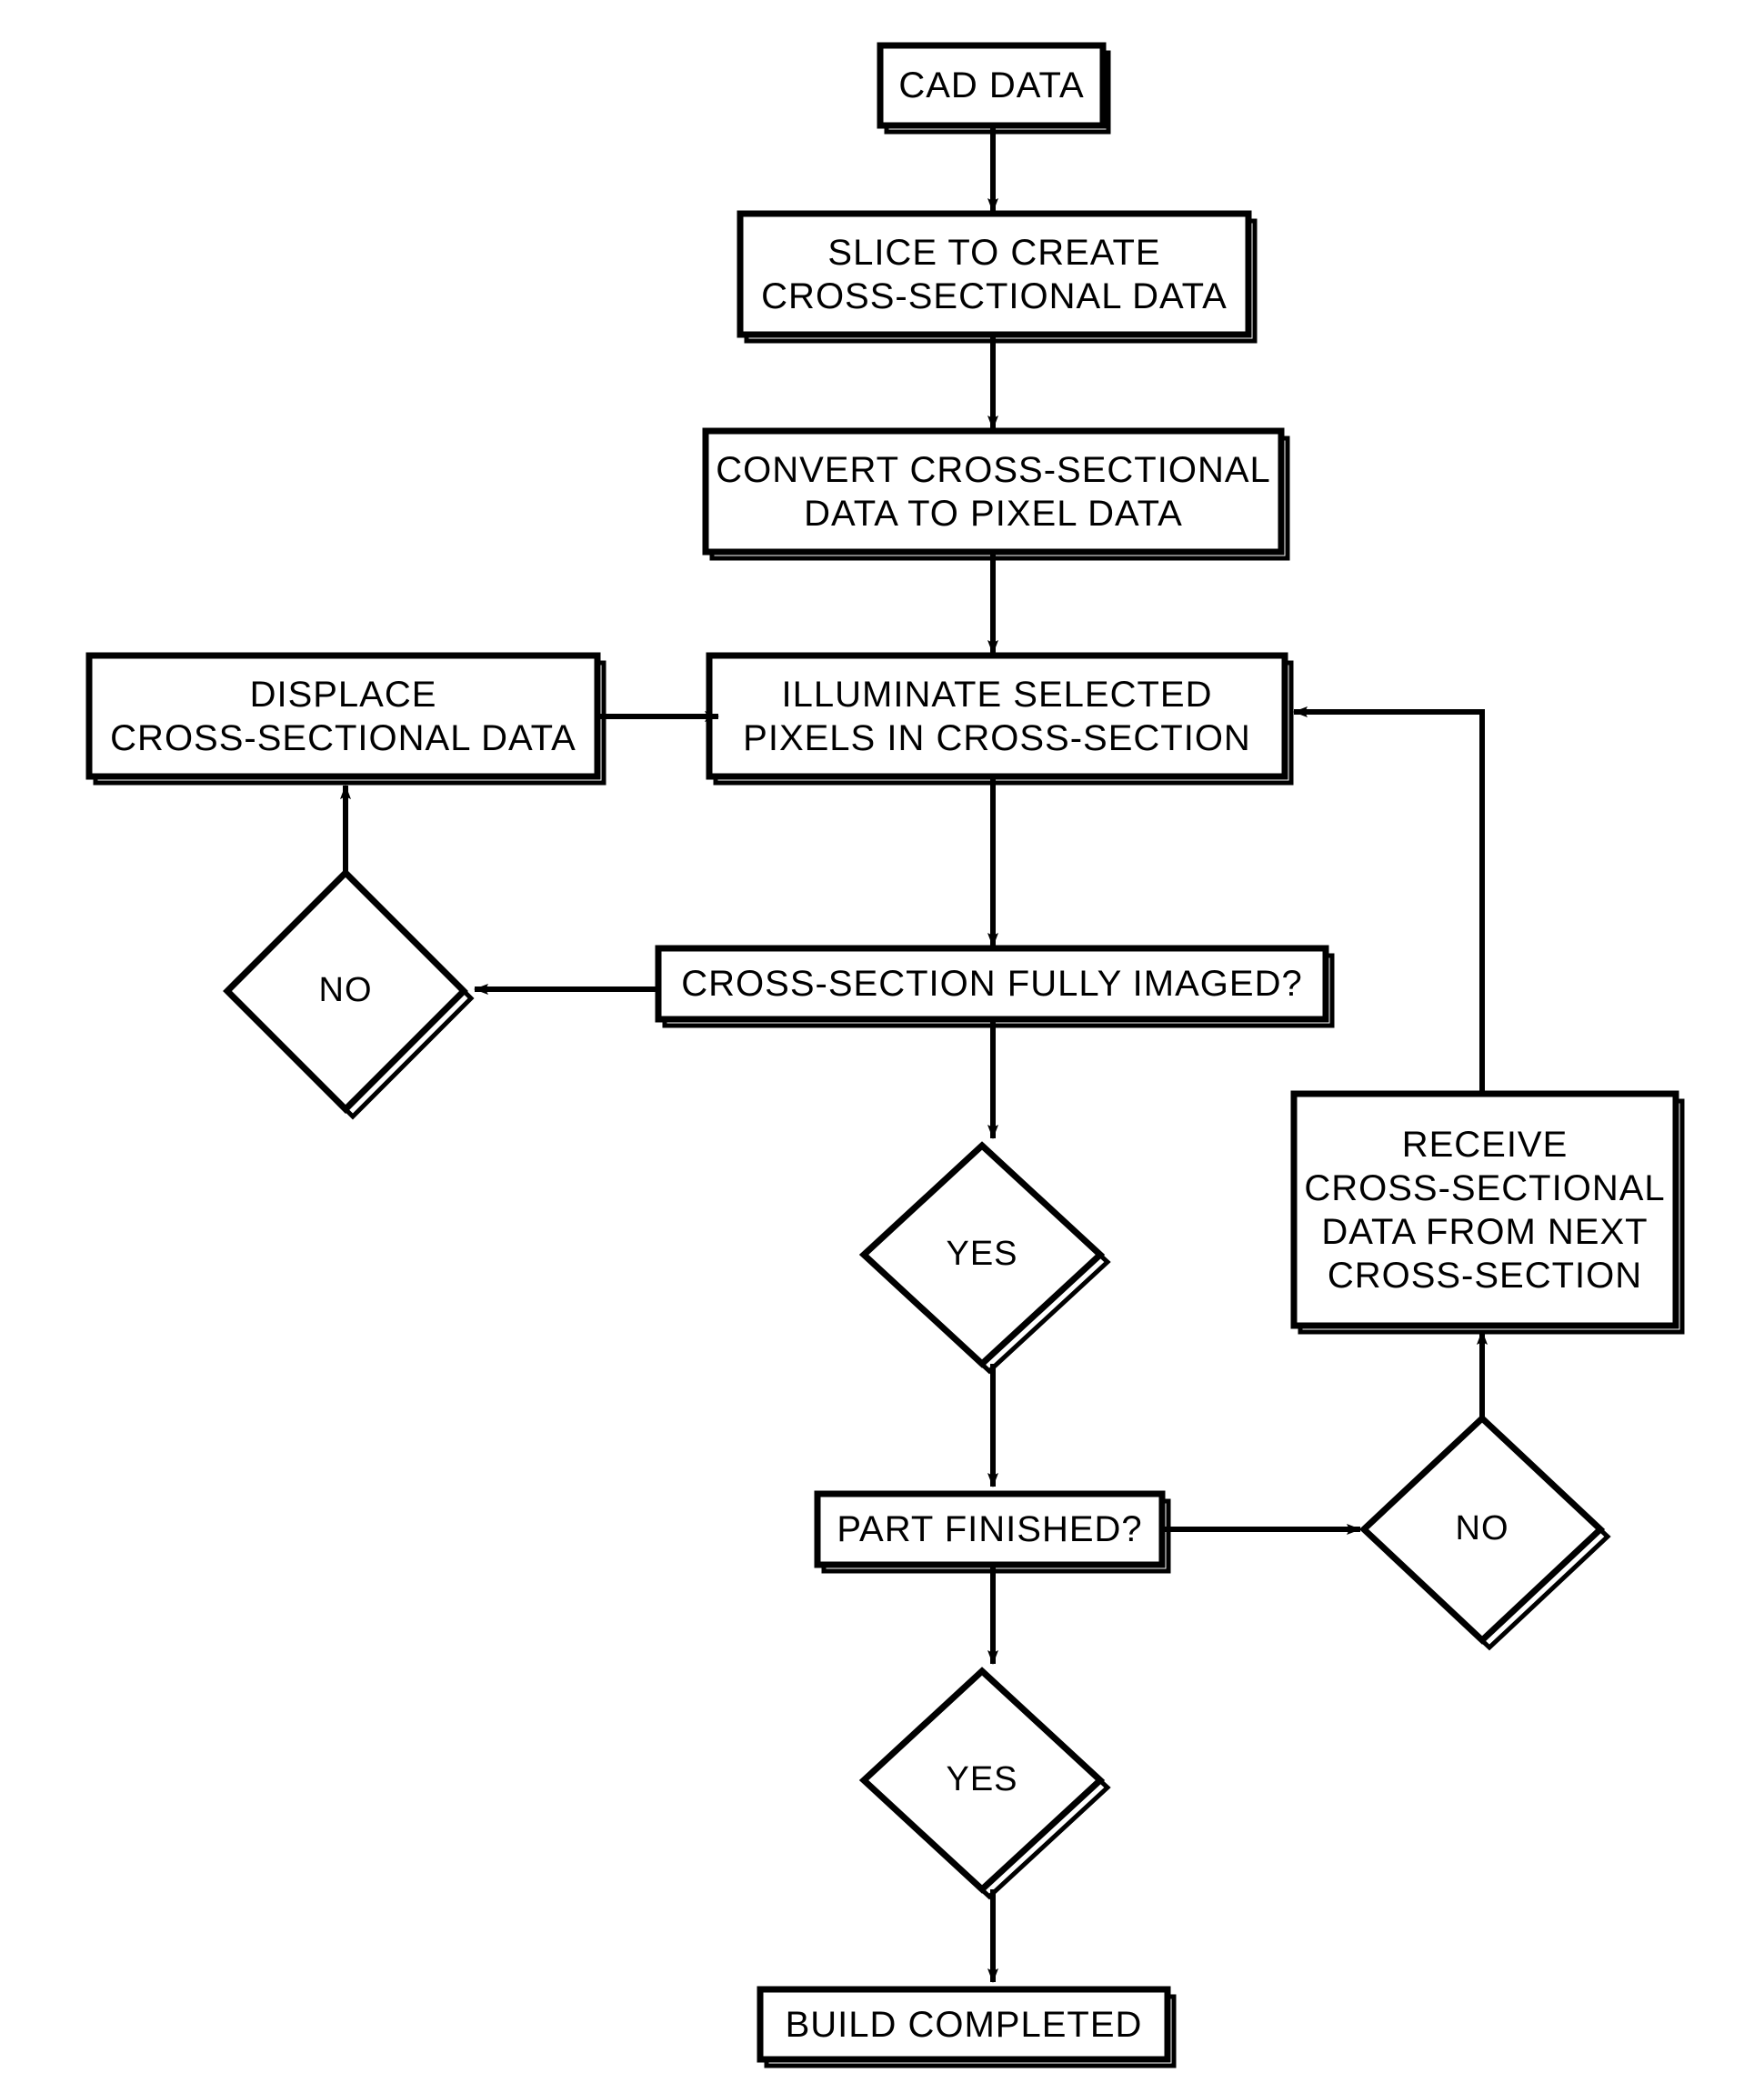 The image size is (1764, 2073). What do you see at coordinates (967, 2027) in the screenshot?
I see `node-build-completed` at bounding box center [967, 2027].